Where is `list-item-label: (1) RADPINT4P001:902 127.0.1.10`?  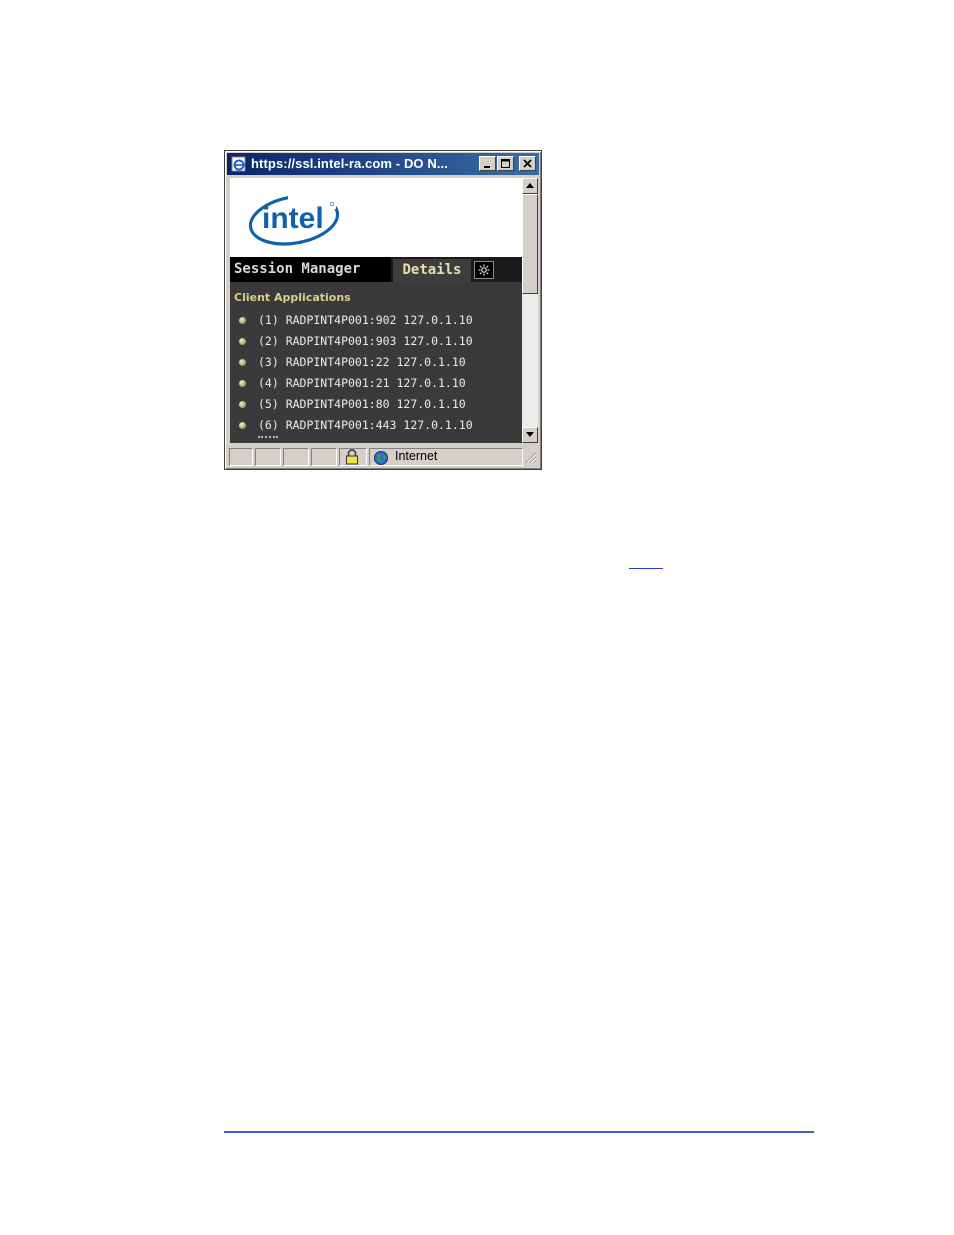 list-item-label: (1) RADPINT4P001:902 127.0.1.10 is located at coordinates (365, 320).